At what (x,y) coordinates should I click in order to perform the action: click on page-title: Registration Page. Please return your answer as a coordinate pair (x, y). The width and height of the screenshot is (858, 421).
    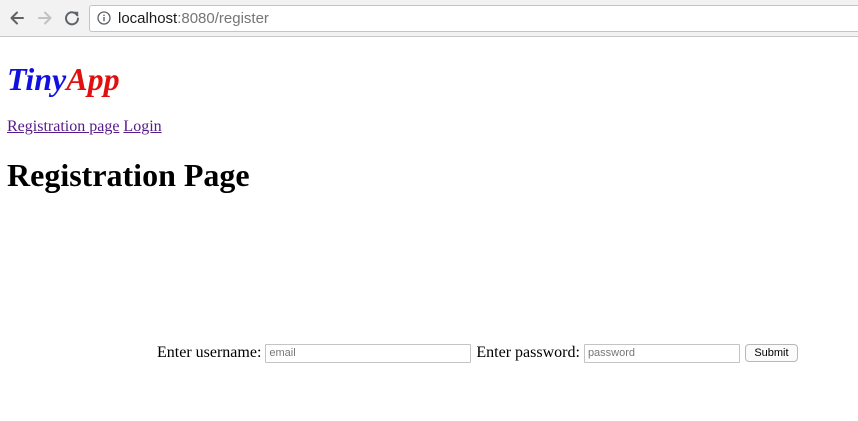
    Looking at the image, I should click on (128, 175).